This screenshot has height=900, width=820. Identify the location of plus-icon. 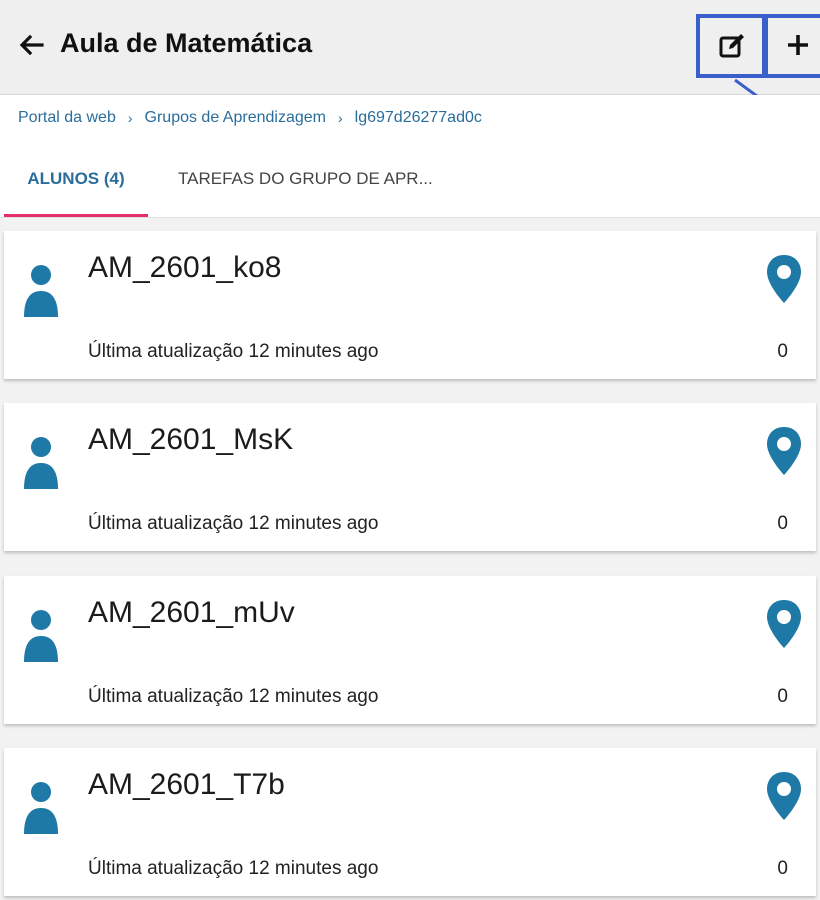
(798, 45).